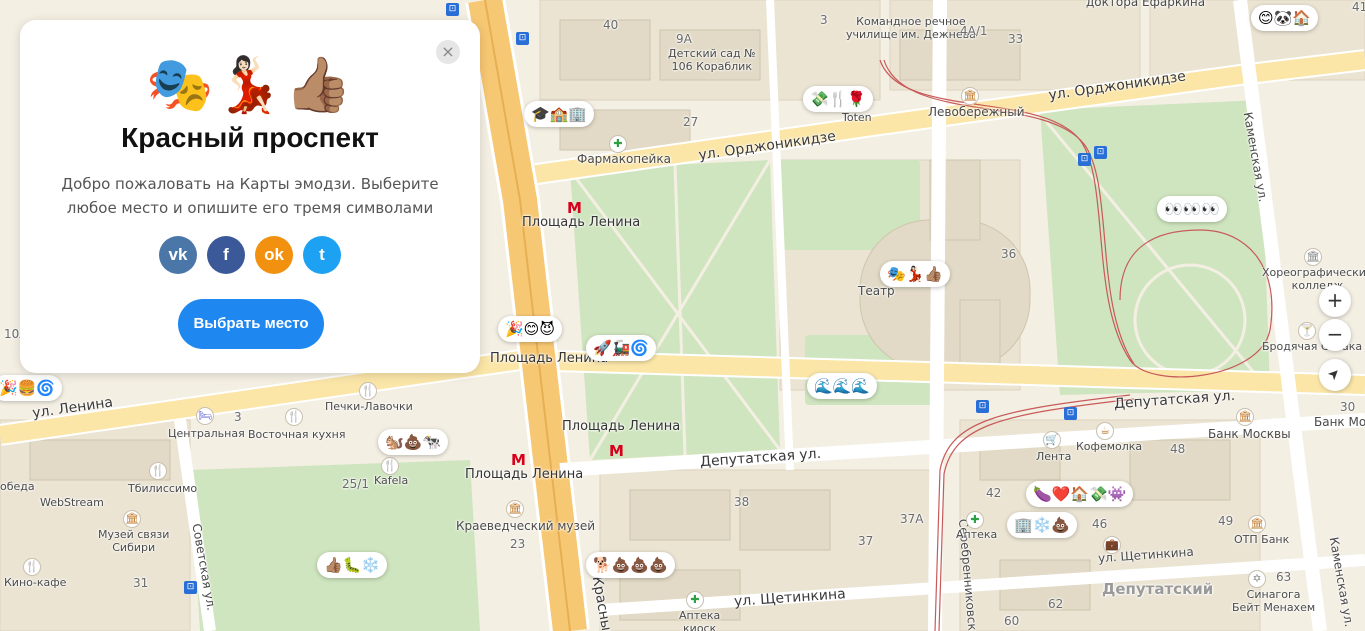  Describe the element at coordinates (824, 20) in the screenshot. I see `house-number: 3` at that location.